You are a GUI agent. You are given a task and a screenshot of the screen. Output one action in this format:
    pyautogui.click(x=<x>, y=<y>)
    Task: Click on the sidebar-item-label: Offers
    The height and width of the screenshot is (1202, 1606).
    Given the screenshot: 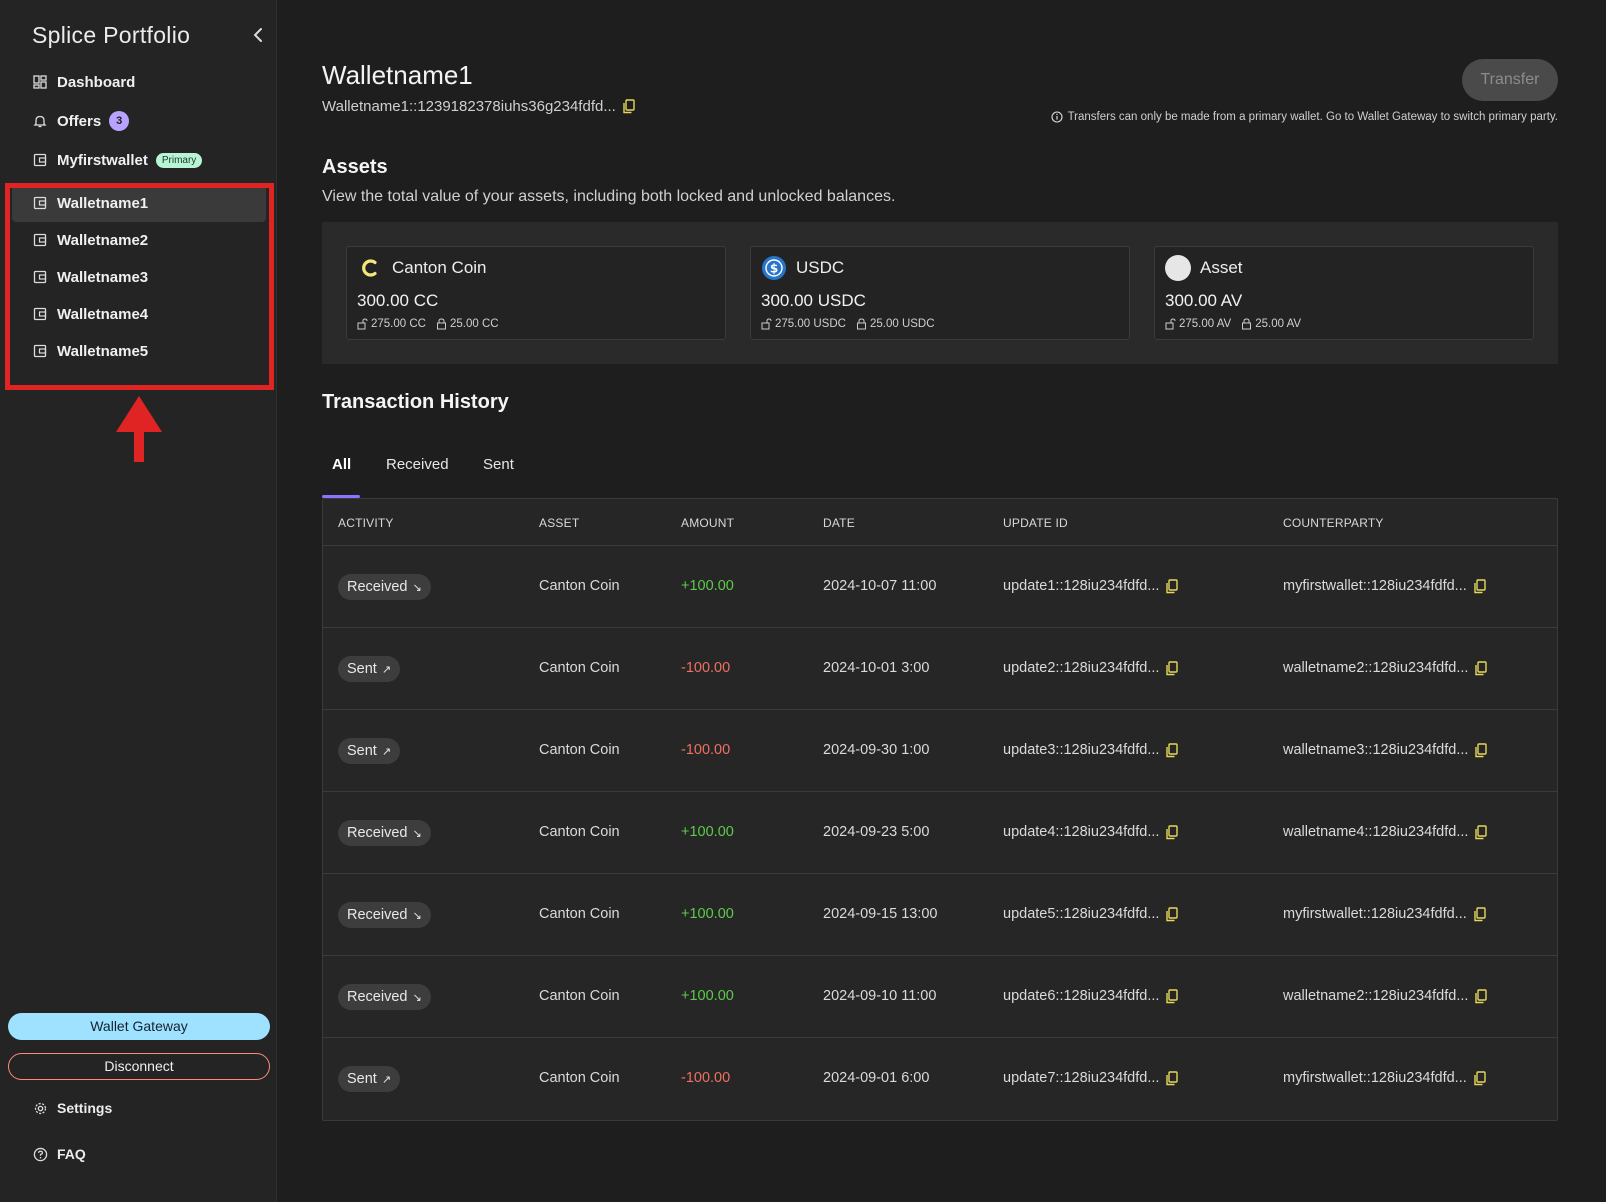 What is the action you would take?
    pyautogui.click(x=79, y=121)
    